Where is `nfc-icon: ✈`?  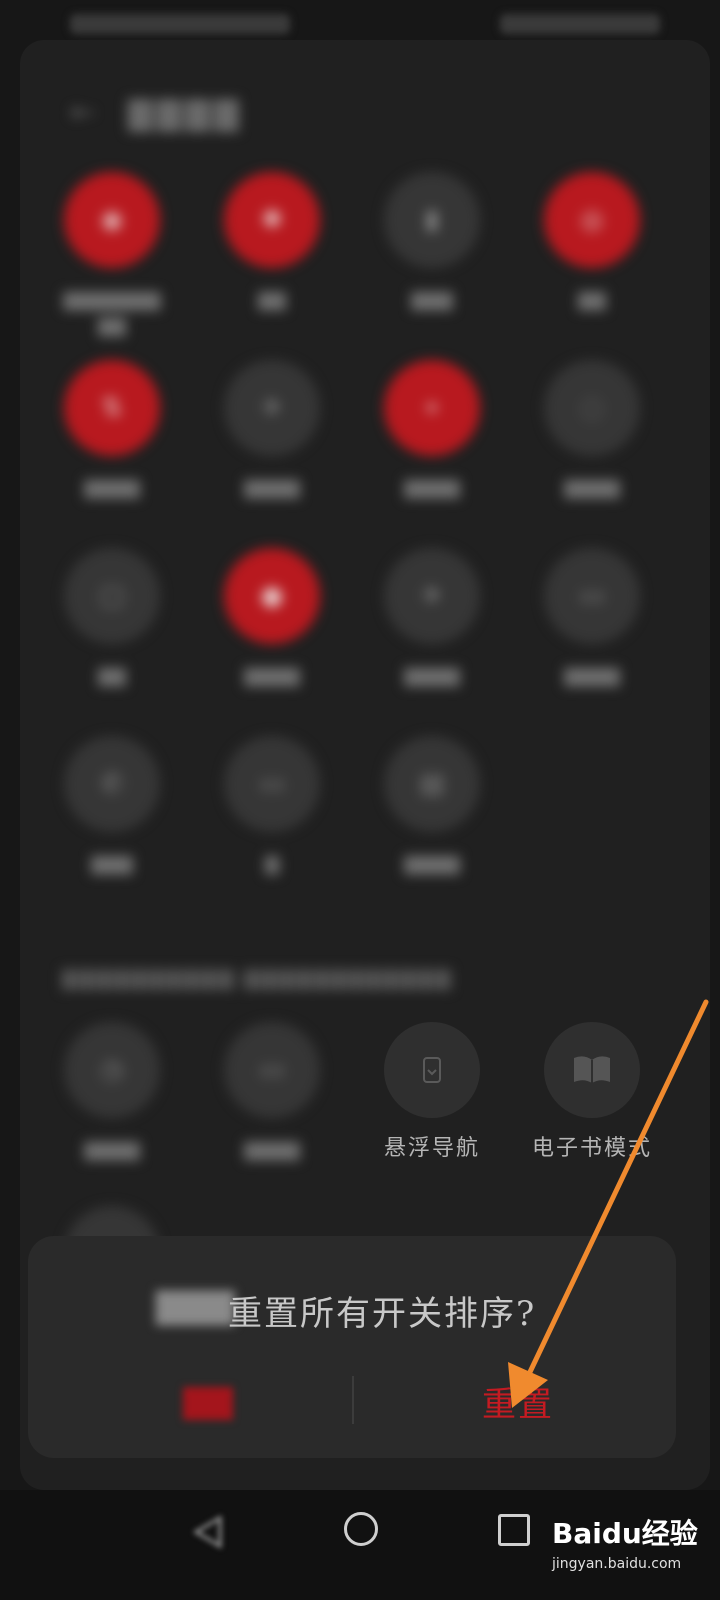
nfc-icon: ✈ is located at coordinates (432, 596).